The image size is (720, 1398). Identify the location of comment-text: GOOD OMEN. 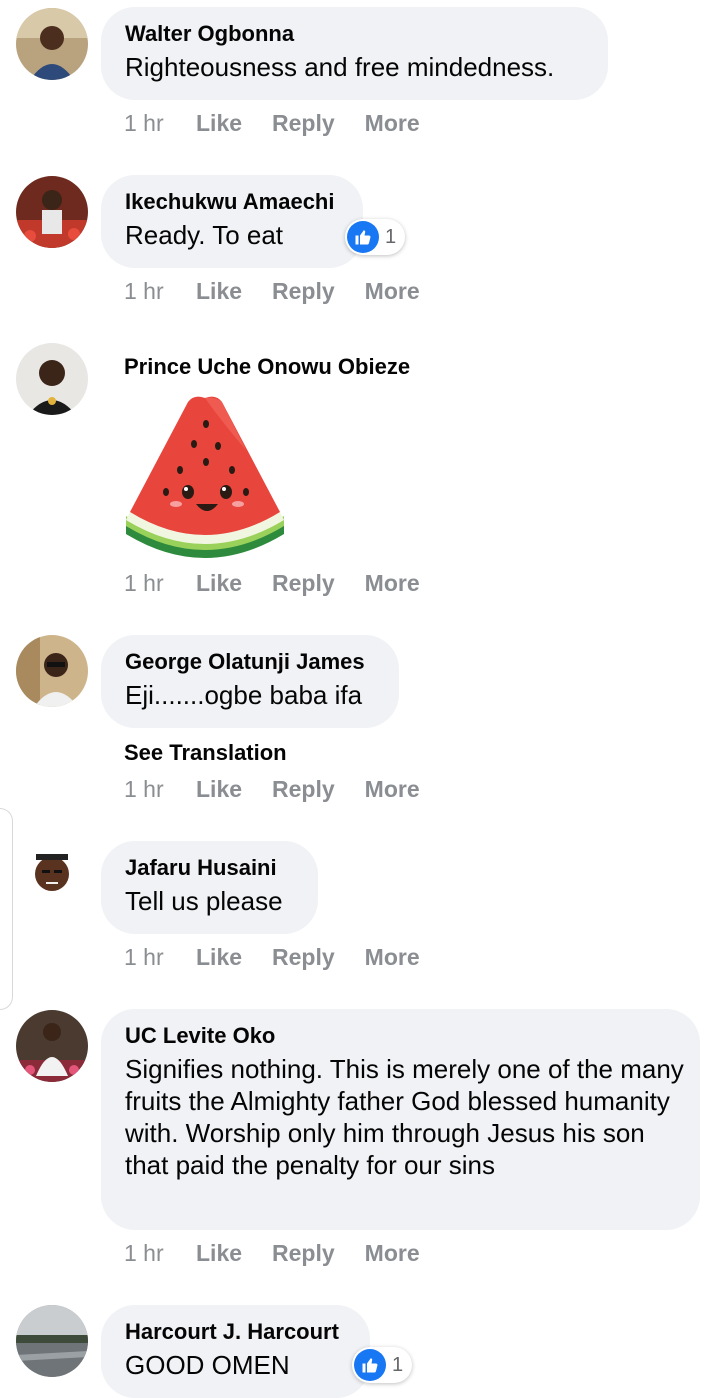
(207, 1365).